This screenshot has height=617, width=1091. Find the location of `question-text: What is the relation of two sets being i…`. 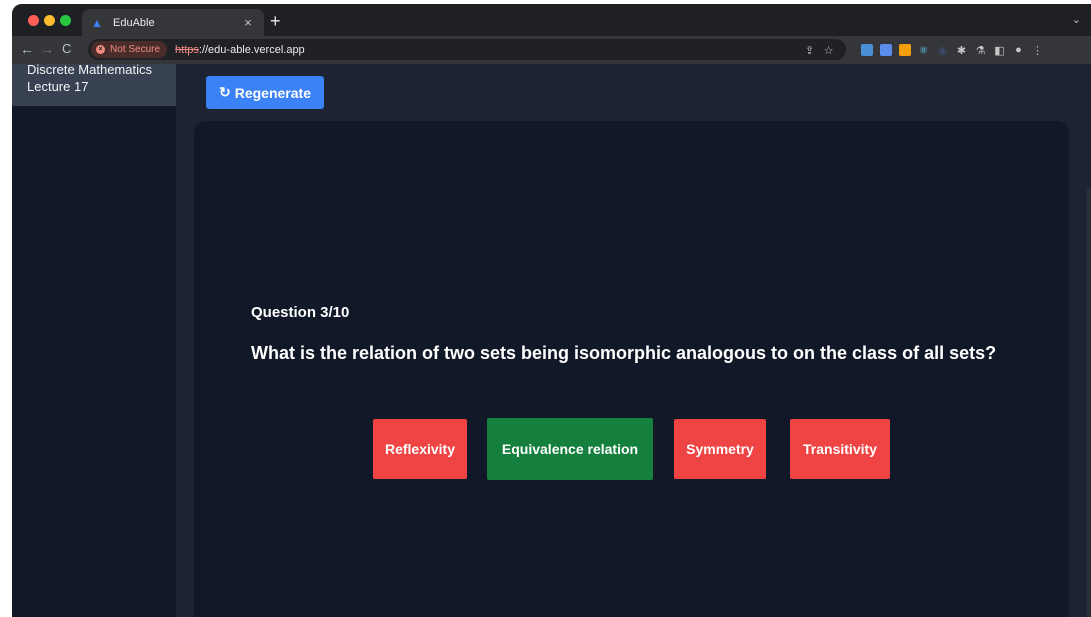

question-text: What is the relation of two sets being i… is located at coordinates (624, 353).